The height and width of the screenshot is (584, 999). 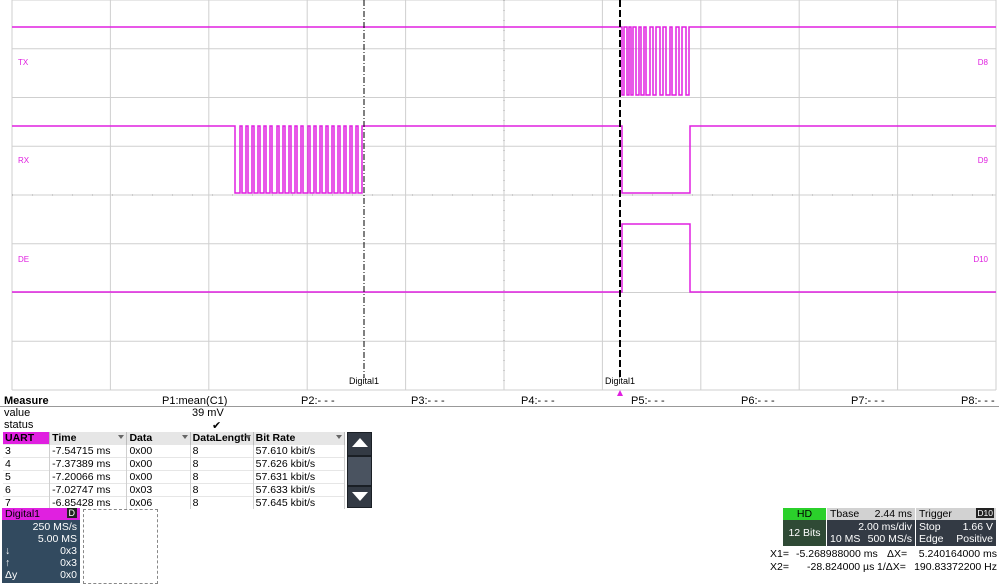 What do you see at coordinates (299, 490) in the screenshot?
I see `cell-bitrate: 57.633 kbit/s` at bounding box center [299, 490].